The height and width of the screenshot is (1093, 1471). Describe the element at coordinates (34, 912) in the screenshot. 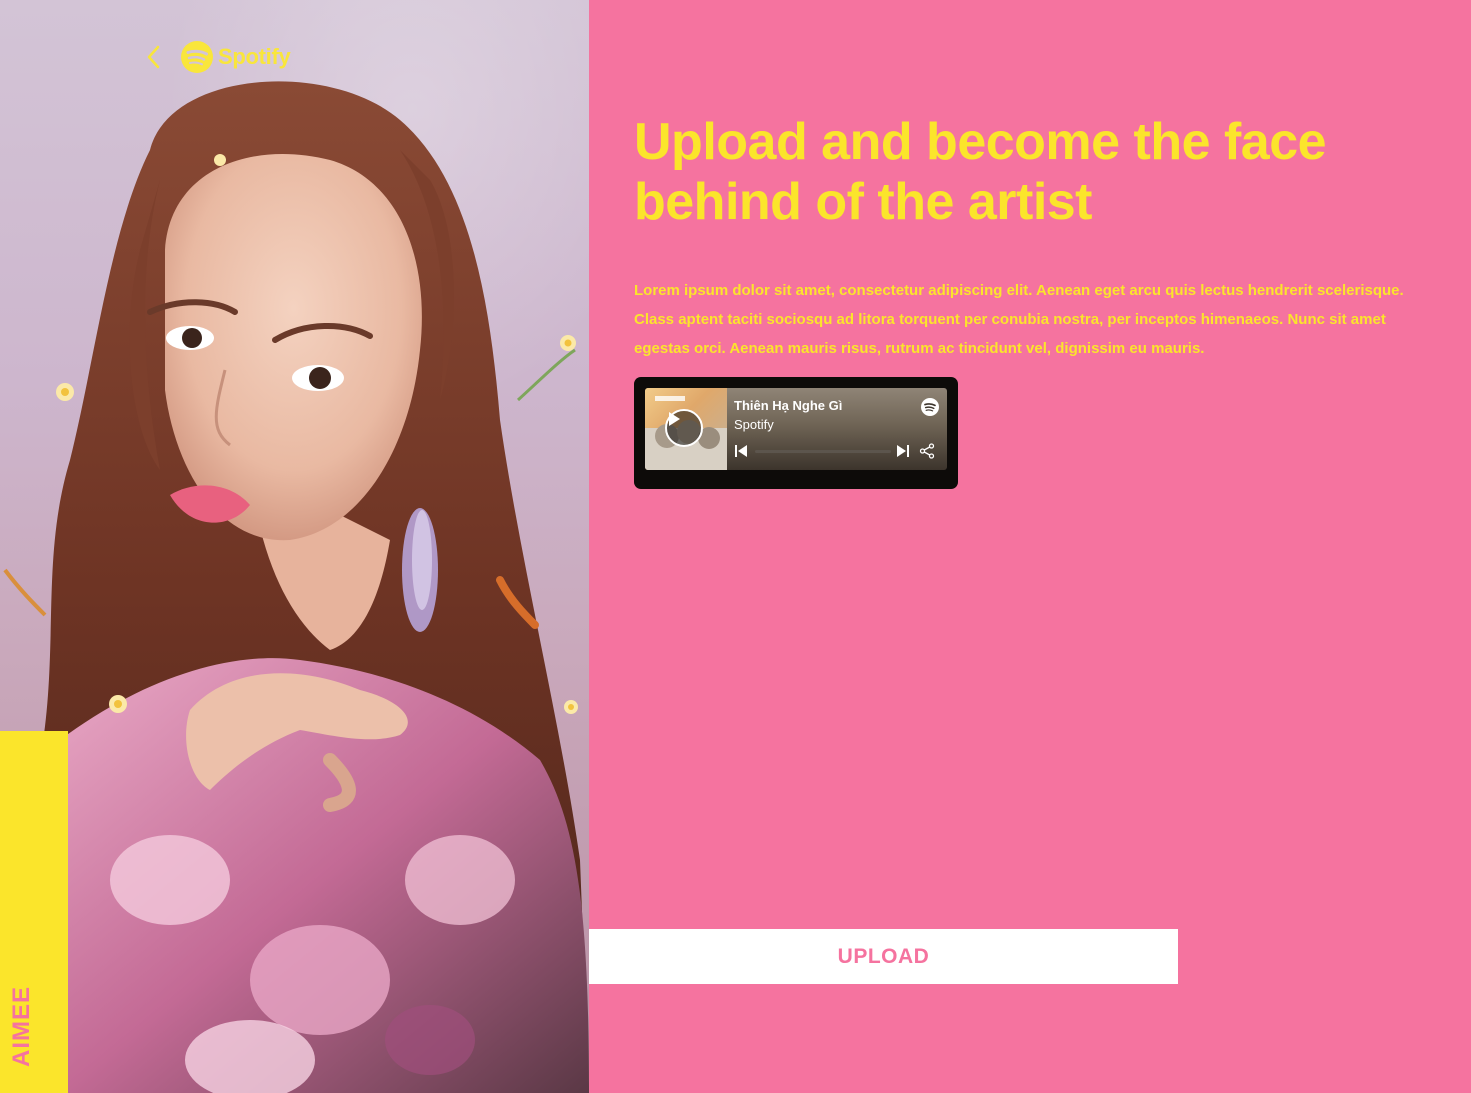

I see `artist-name-tab: AIMEE` at that location.